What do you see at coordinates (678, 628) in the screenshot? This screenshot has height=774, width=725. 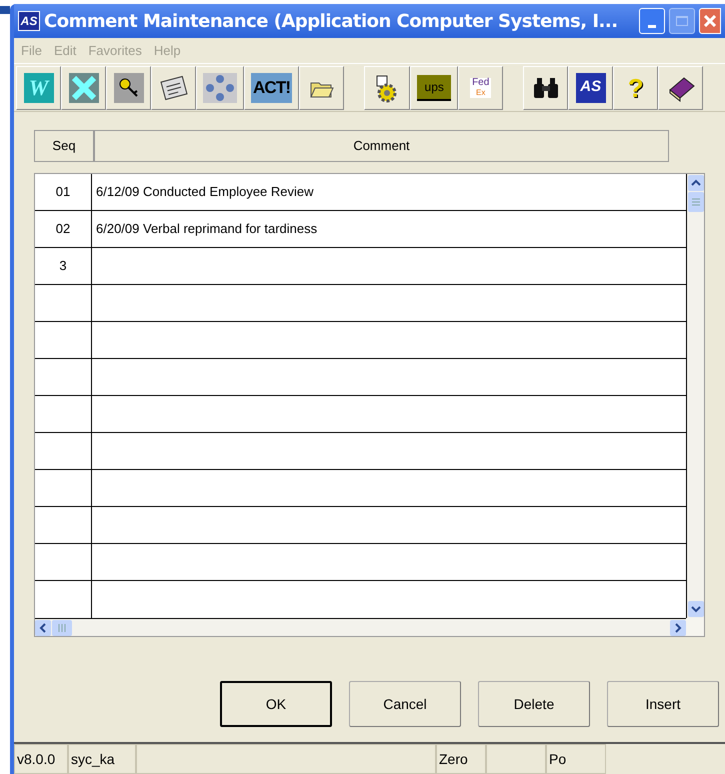 I see `scroll-right-icon` at bounding box center [678, 628].